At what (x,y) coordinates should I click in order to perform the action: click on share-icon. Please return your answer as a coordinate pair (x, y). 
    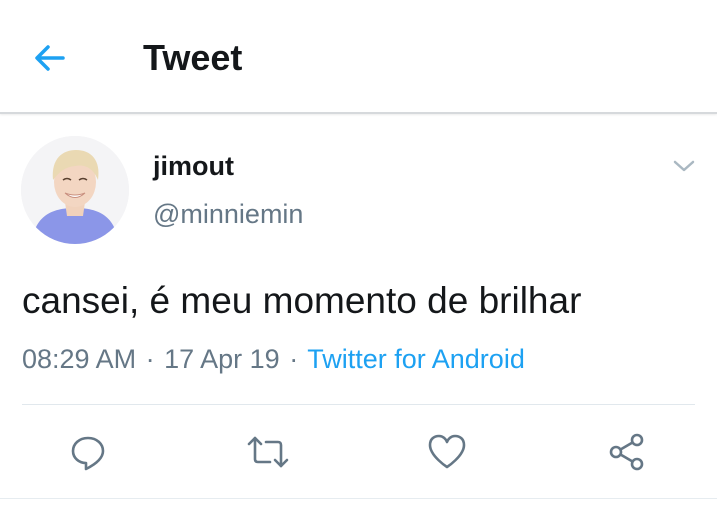
    Looking at the image, I should click on (626, 452).